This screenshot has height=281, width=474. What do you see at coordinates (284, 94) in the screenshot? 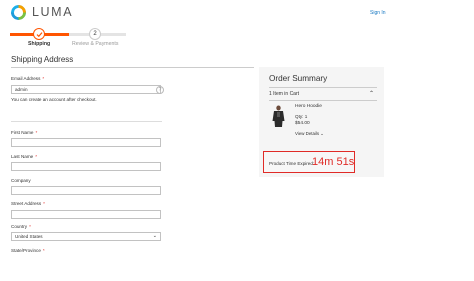
I see `cart-item-count: 1 Item in Cart` at bounding box center [284, 94].